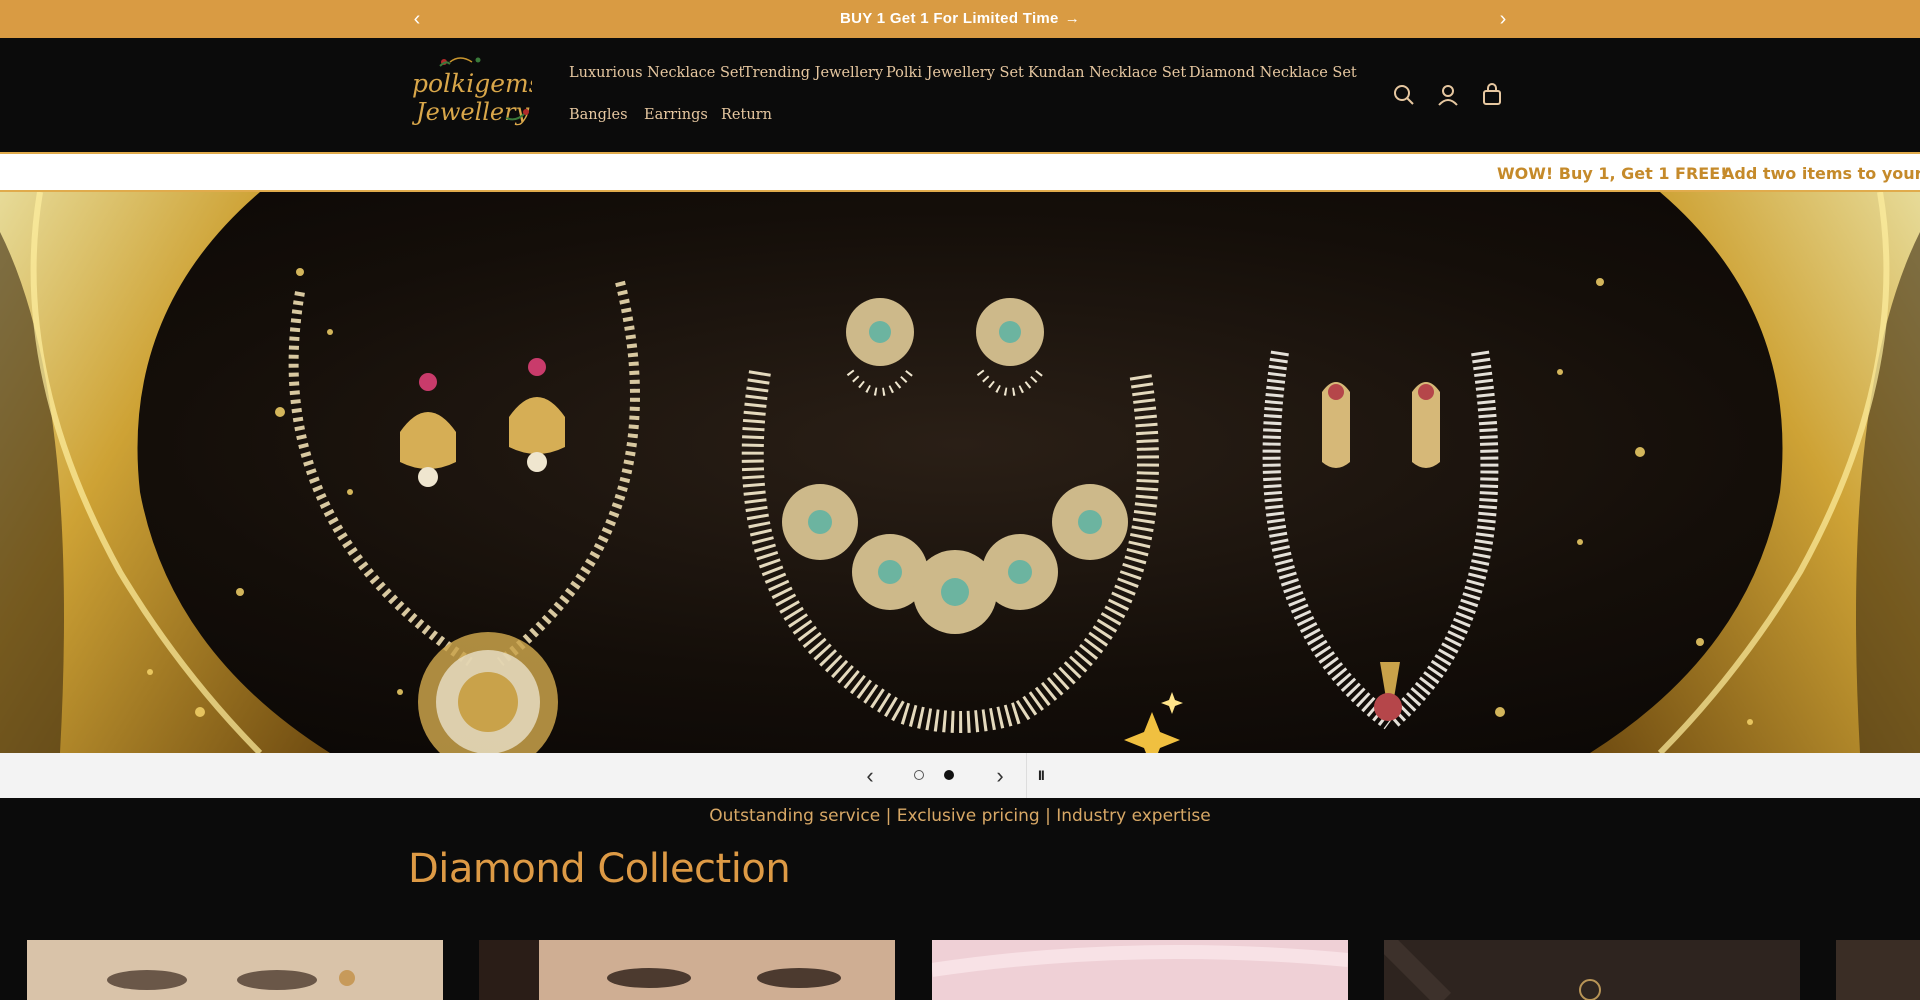 Image resolution: width=1920 pixels, height=1000 pixels. Describe the element at coordinates (470, 112) in the screenshot. I see `logo-line2: Jewellery` at that location.